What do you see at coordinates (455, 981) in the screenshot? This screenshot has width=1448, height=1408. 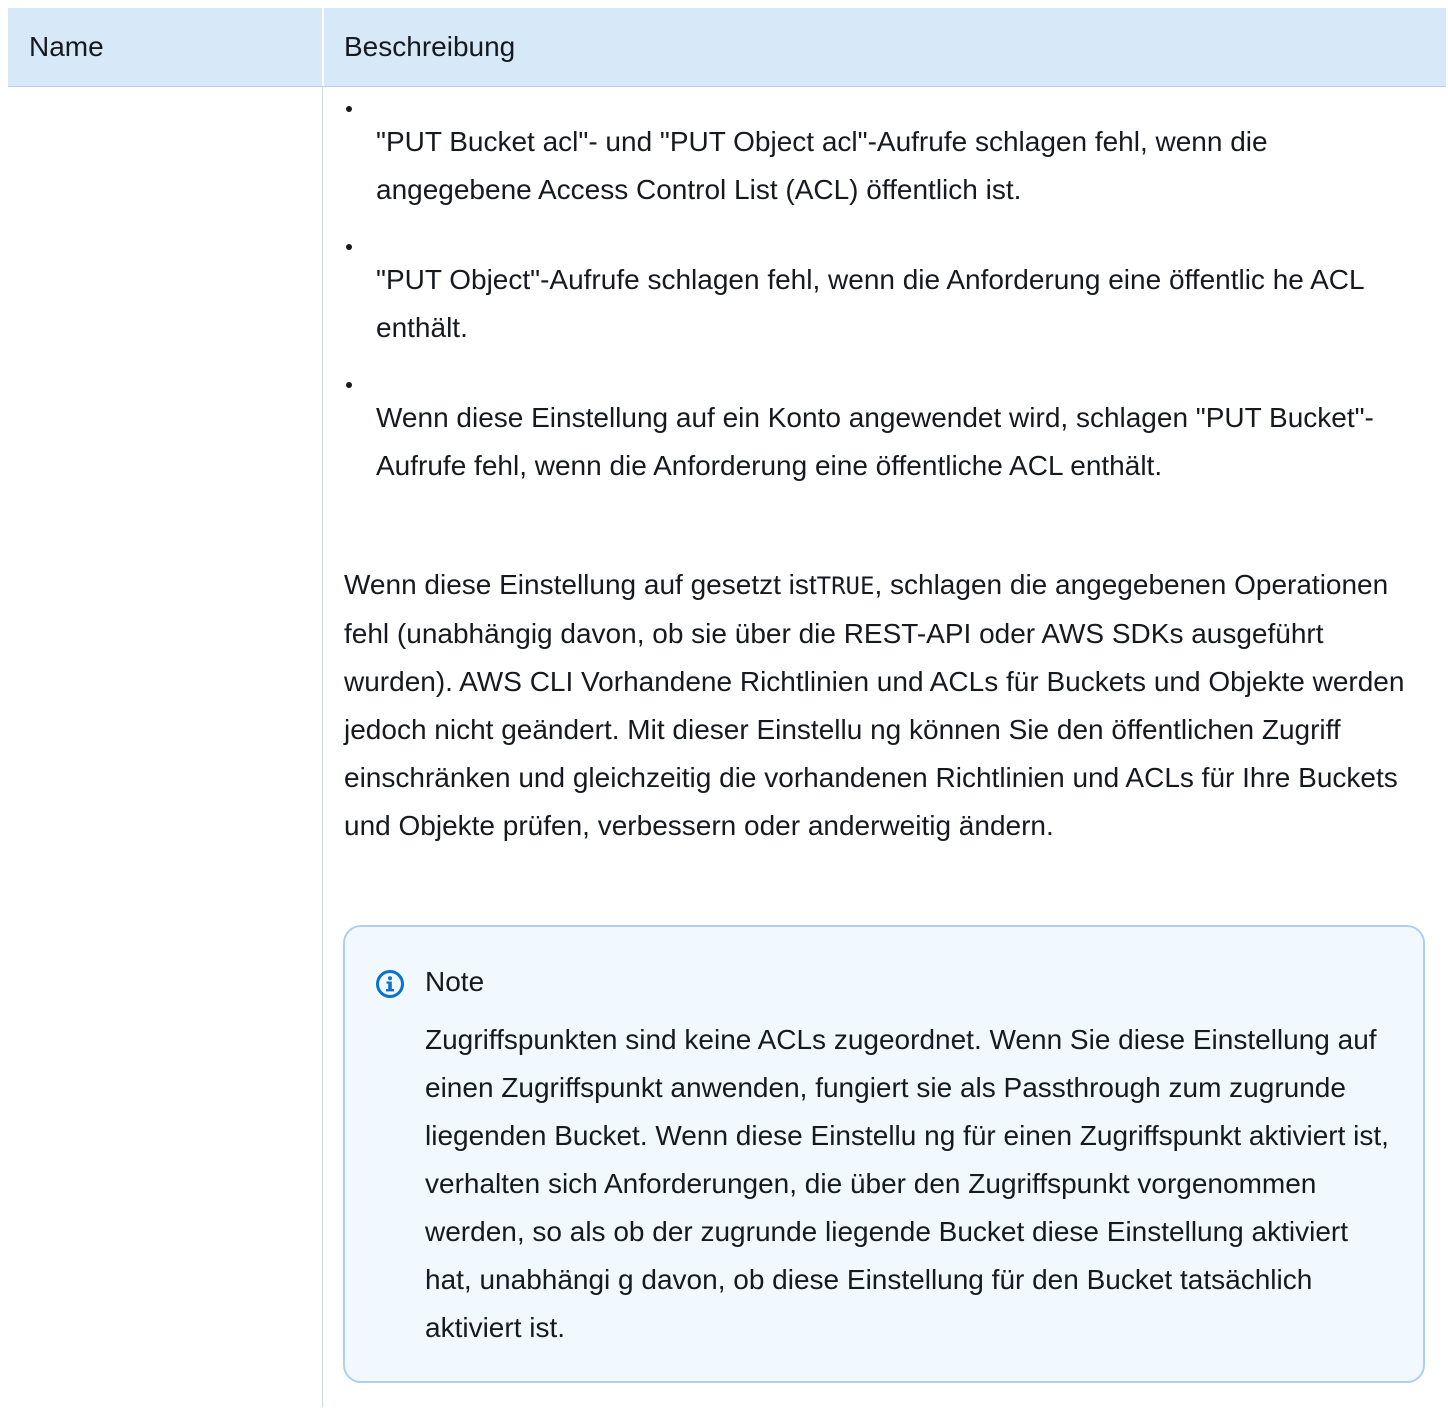 I see `note-title: Note` at bounding box center [455, 981].